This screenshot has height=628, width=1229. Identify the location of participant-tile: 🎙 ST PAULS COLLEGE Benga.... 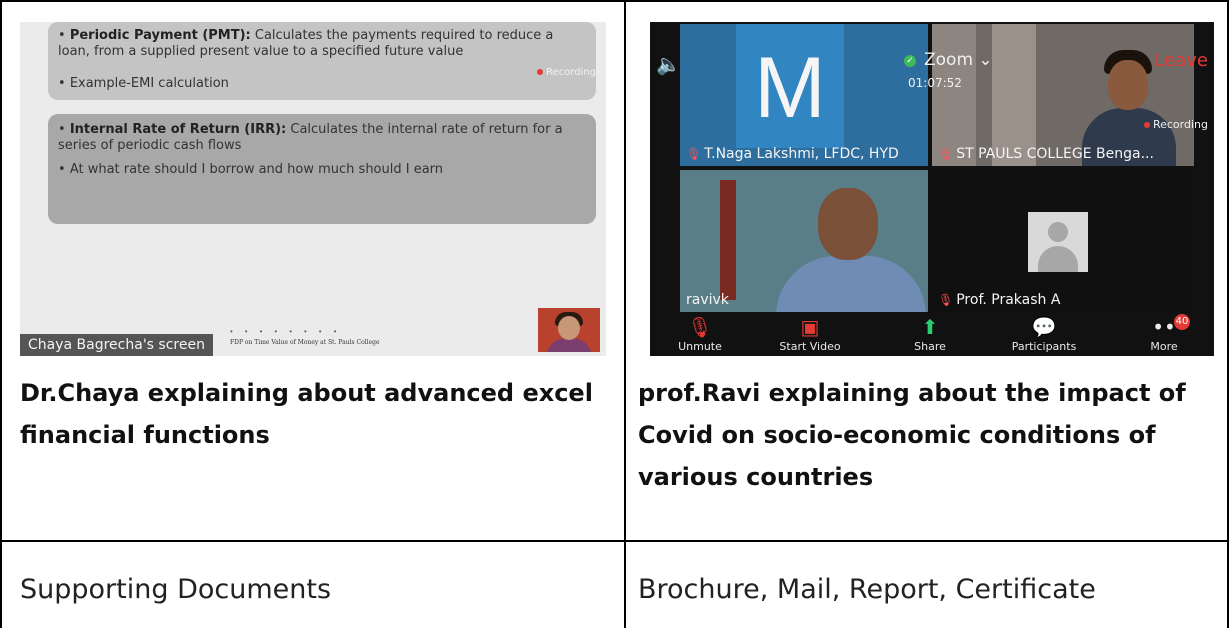
(1063, 95).